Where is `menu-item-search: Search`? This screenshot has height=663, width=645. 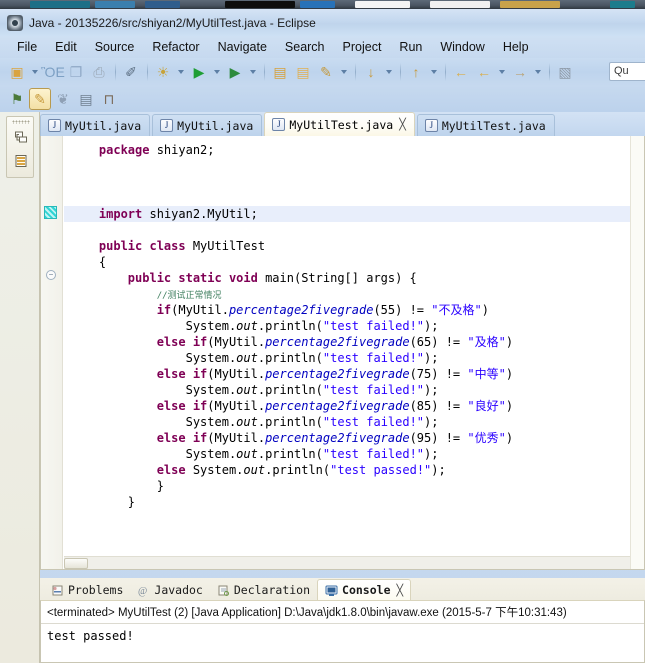 menu-item-search: Search is located at coordinates (305, 47).